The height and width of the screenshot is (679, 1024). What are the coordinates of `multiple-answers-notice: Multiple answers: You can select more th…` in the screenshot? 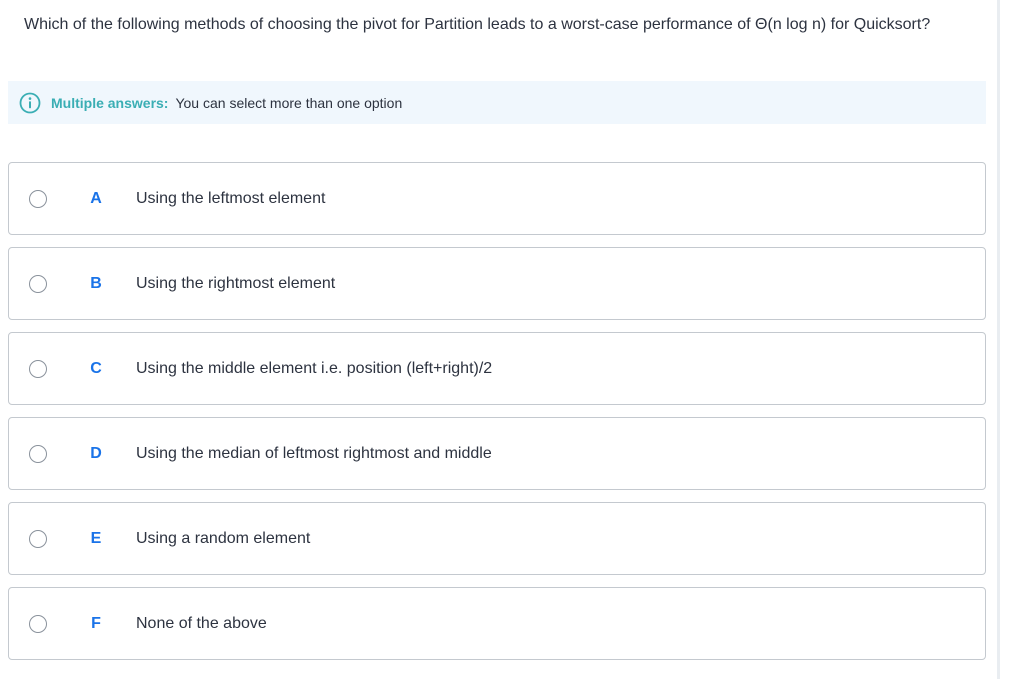 It's located at (497, 102).